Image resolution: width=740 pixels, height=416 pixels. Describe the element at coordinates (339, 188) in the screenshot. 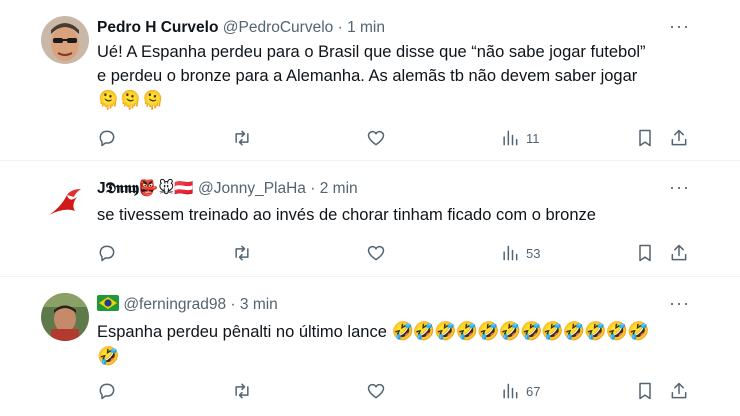

I see `timestamp: 2 min` at that location.